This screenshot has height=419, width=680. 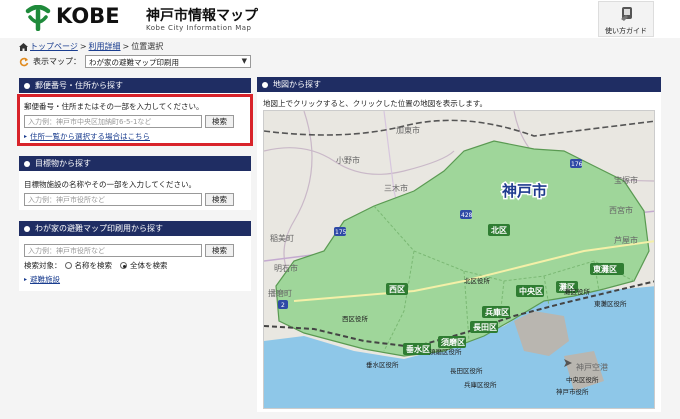 What do you see at coordinates (147, 46) in the screenshot?
I see `breadcrumb-current: 位置選択` at bounding box center [147, 46].